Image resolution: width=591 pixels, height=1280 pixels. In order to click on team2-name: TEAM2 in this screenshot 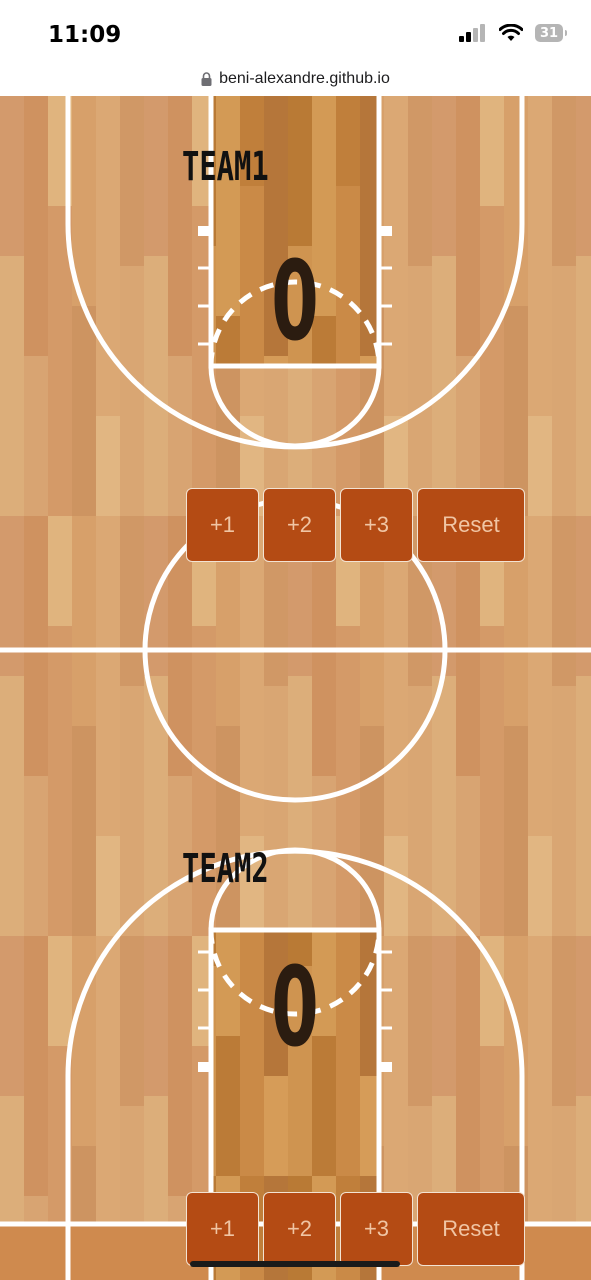, I will do `click(225, 869)`.